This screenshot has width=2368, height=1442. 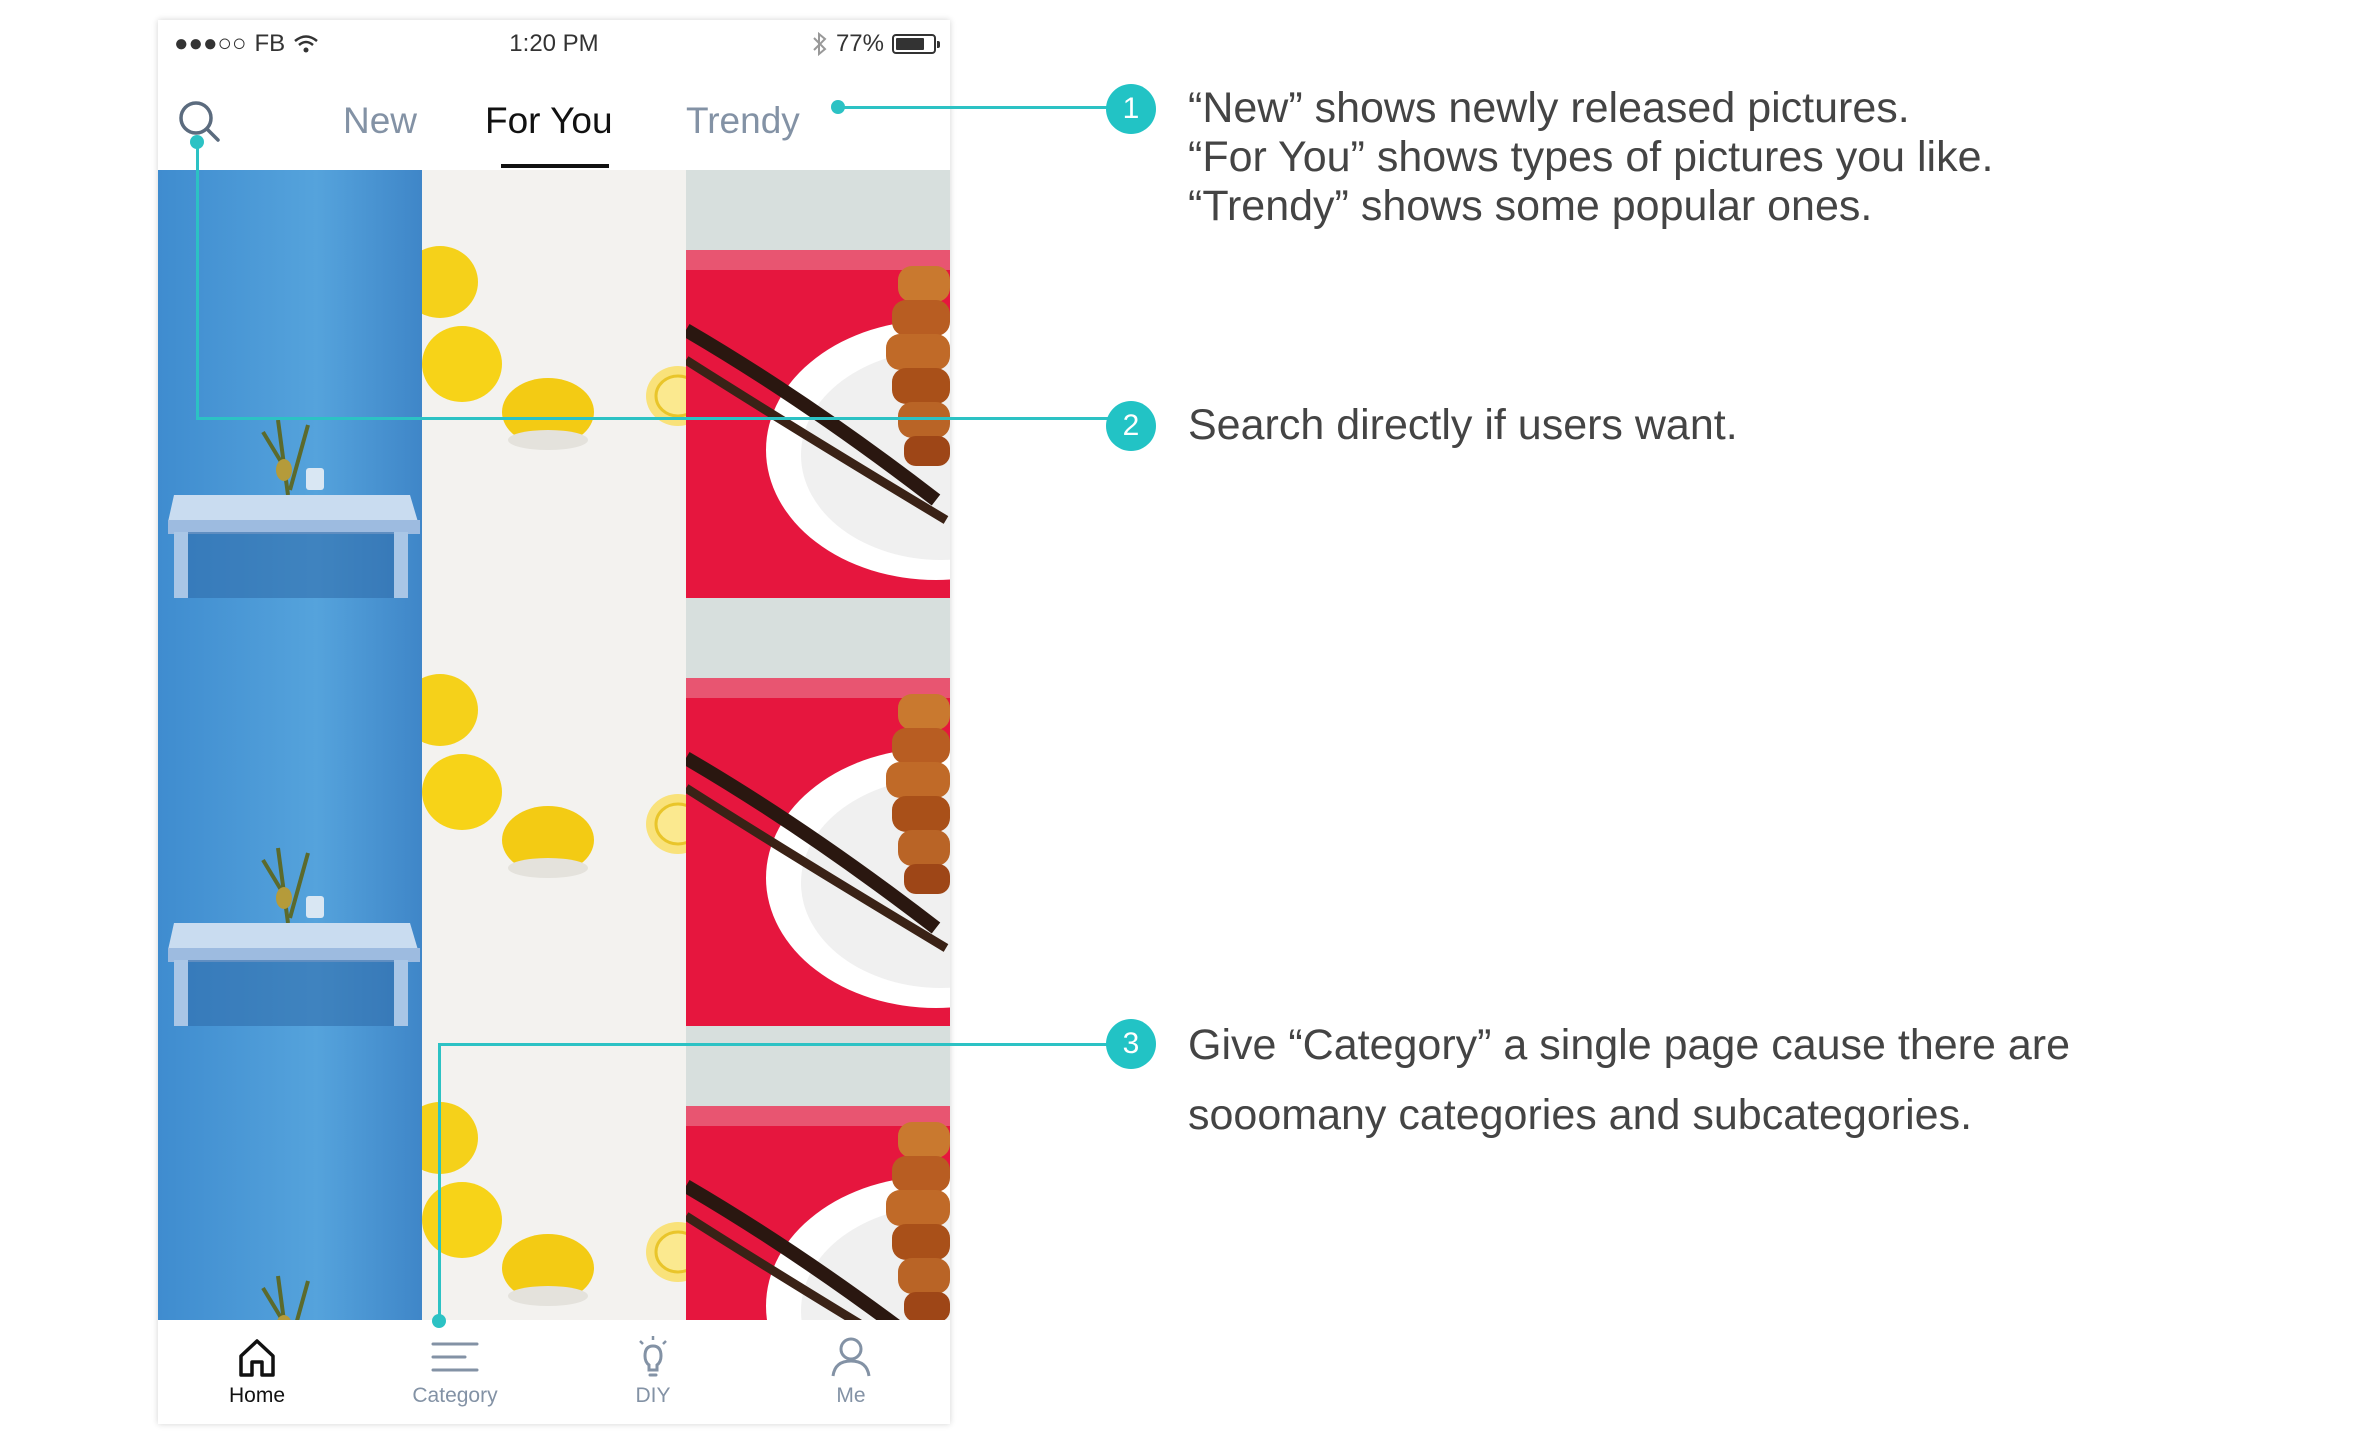 I want to click on tab-category-label: Category, so click(x=455, y=1395).